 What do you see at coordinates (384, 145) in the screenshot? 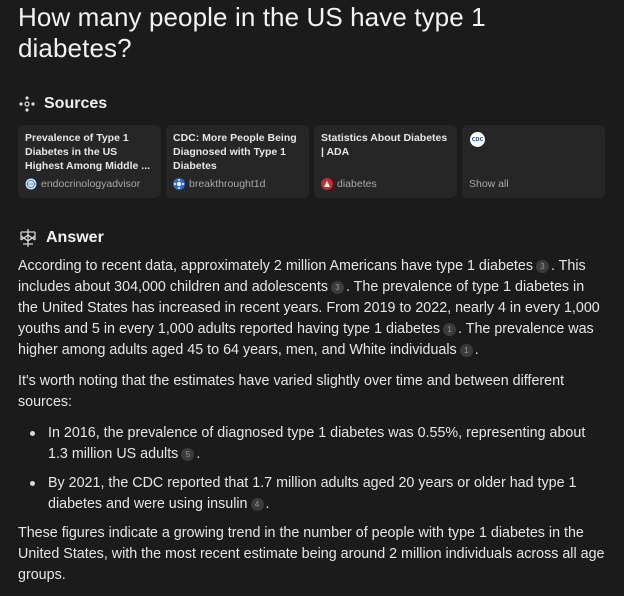
I see `source-card-title: Statistics About Diabetes | ADA` at bounding box center [384, 145].